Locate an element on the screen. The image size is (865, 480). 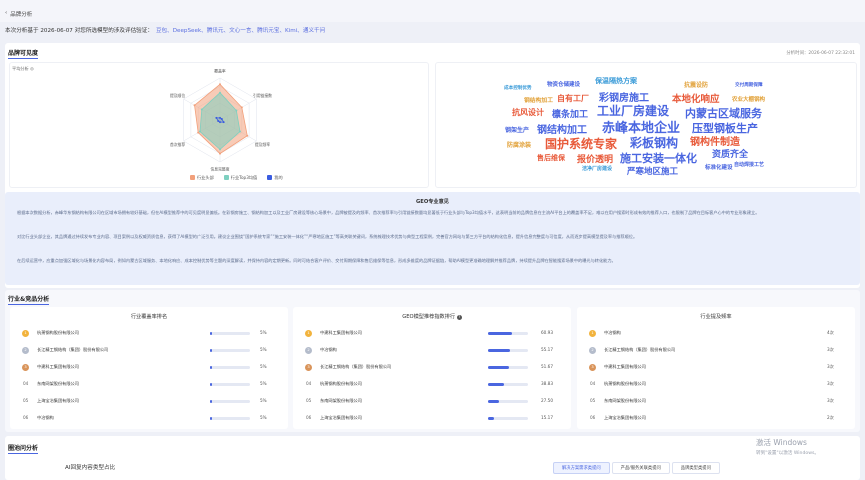
ranking-row: 05 东南网架股份有限公司 3次 is located at coordinates (716, 402).